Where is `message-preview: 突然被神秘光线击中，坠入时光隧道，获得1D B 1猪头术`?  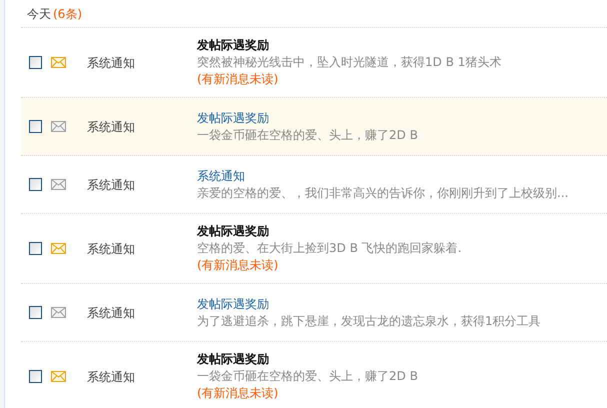 message-preview: 突然被神秘光线击中，坠入时光隧道，获得1D B 1猪头术 is located at coordinates (349, 62).